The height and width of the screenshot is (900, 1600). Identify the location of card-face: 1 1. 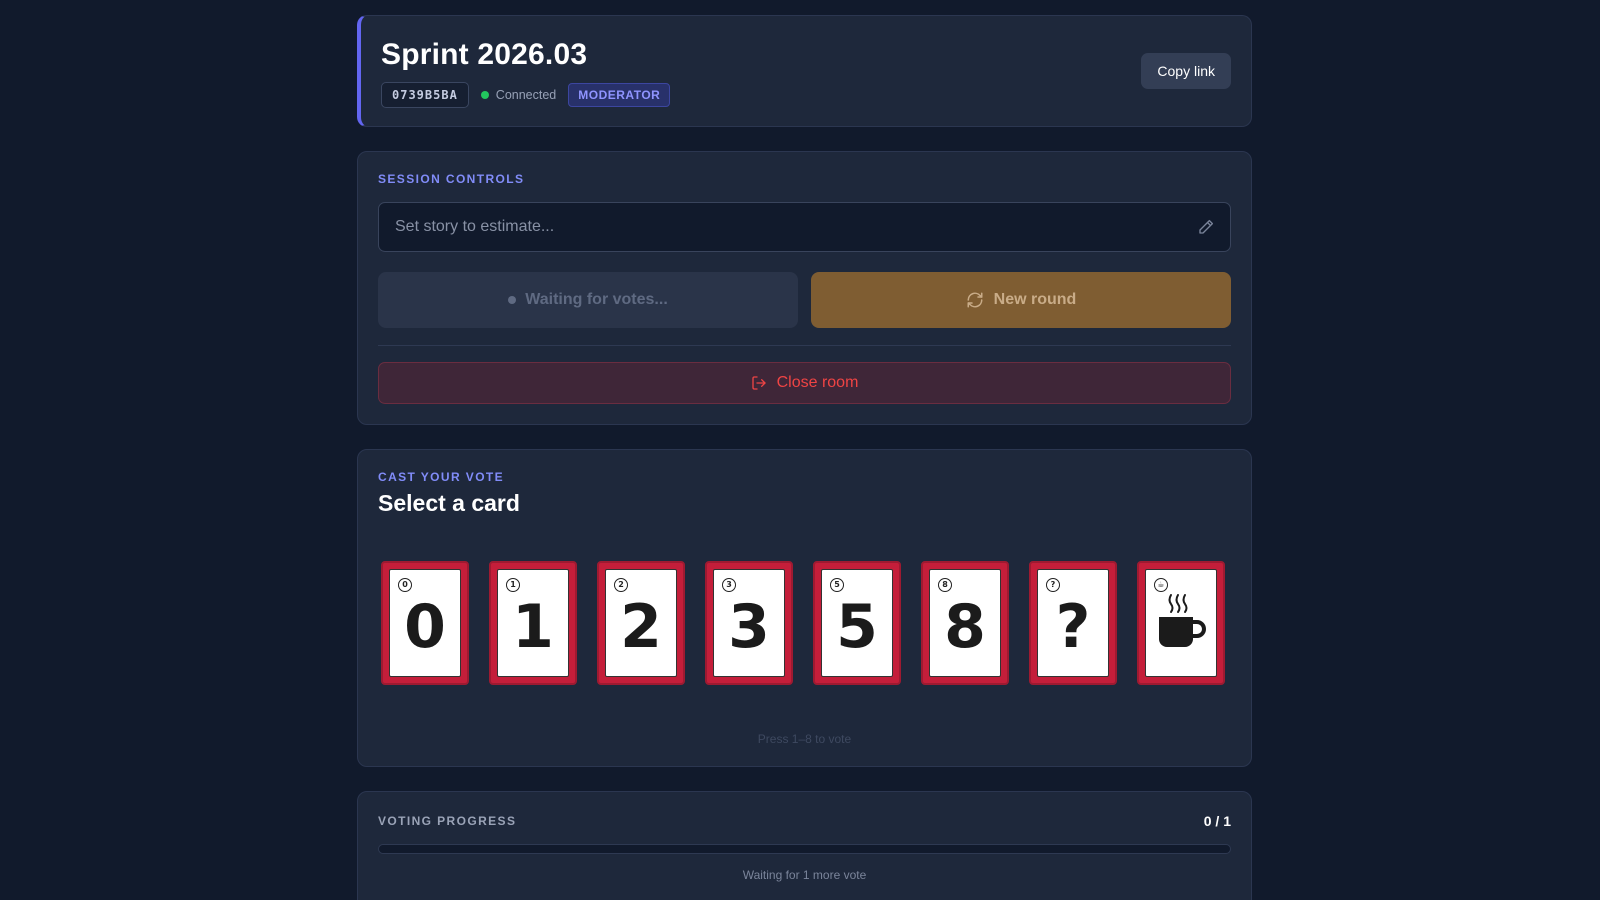
(533, 623).